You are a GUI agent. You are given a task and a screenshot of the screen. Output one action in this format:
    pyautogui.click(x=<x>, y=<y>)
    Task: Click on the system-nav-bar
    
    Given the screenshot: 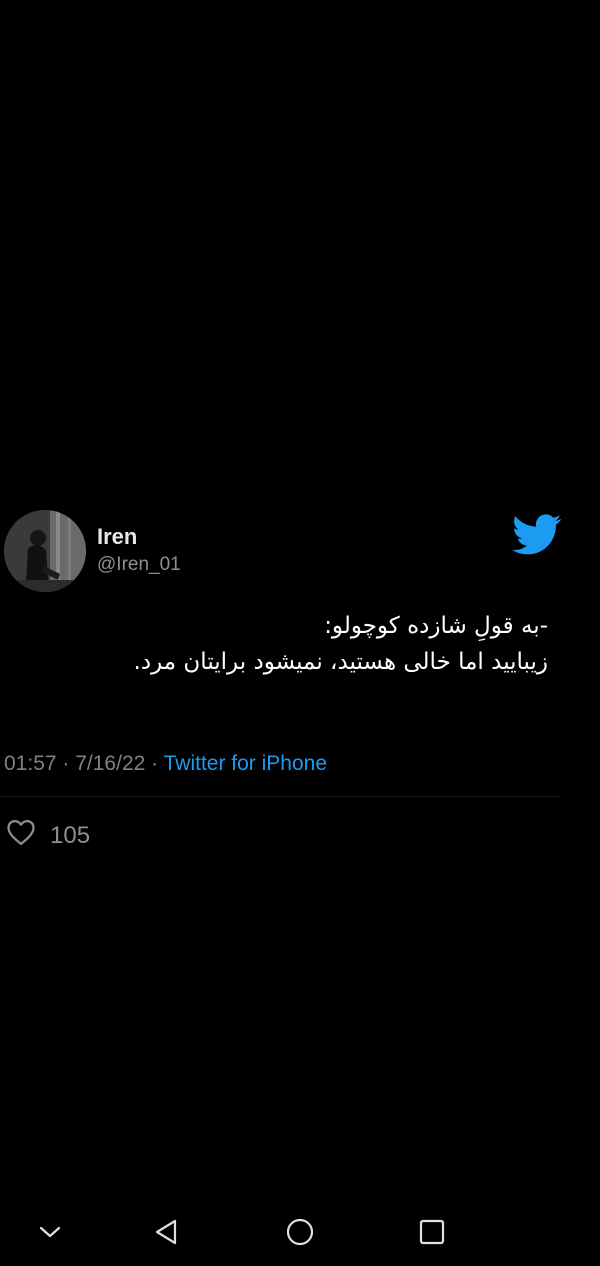 What is the action you would take?
    pyautogui.click(x=300, y=1233)
    